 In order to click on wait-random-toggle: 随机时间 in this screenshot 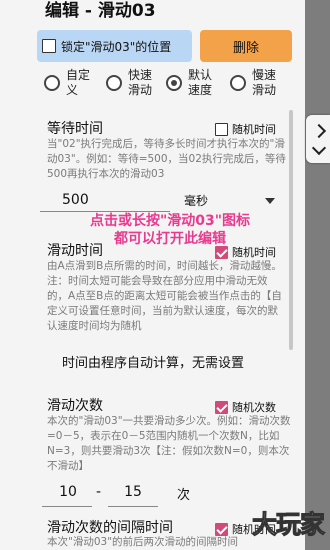, I will do `click(245, 129)`.